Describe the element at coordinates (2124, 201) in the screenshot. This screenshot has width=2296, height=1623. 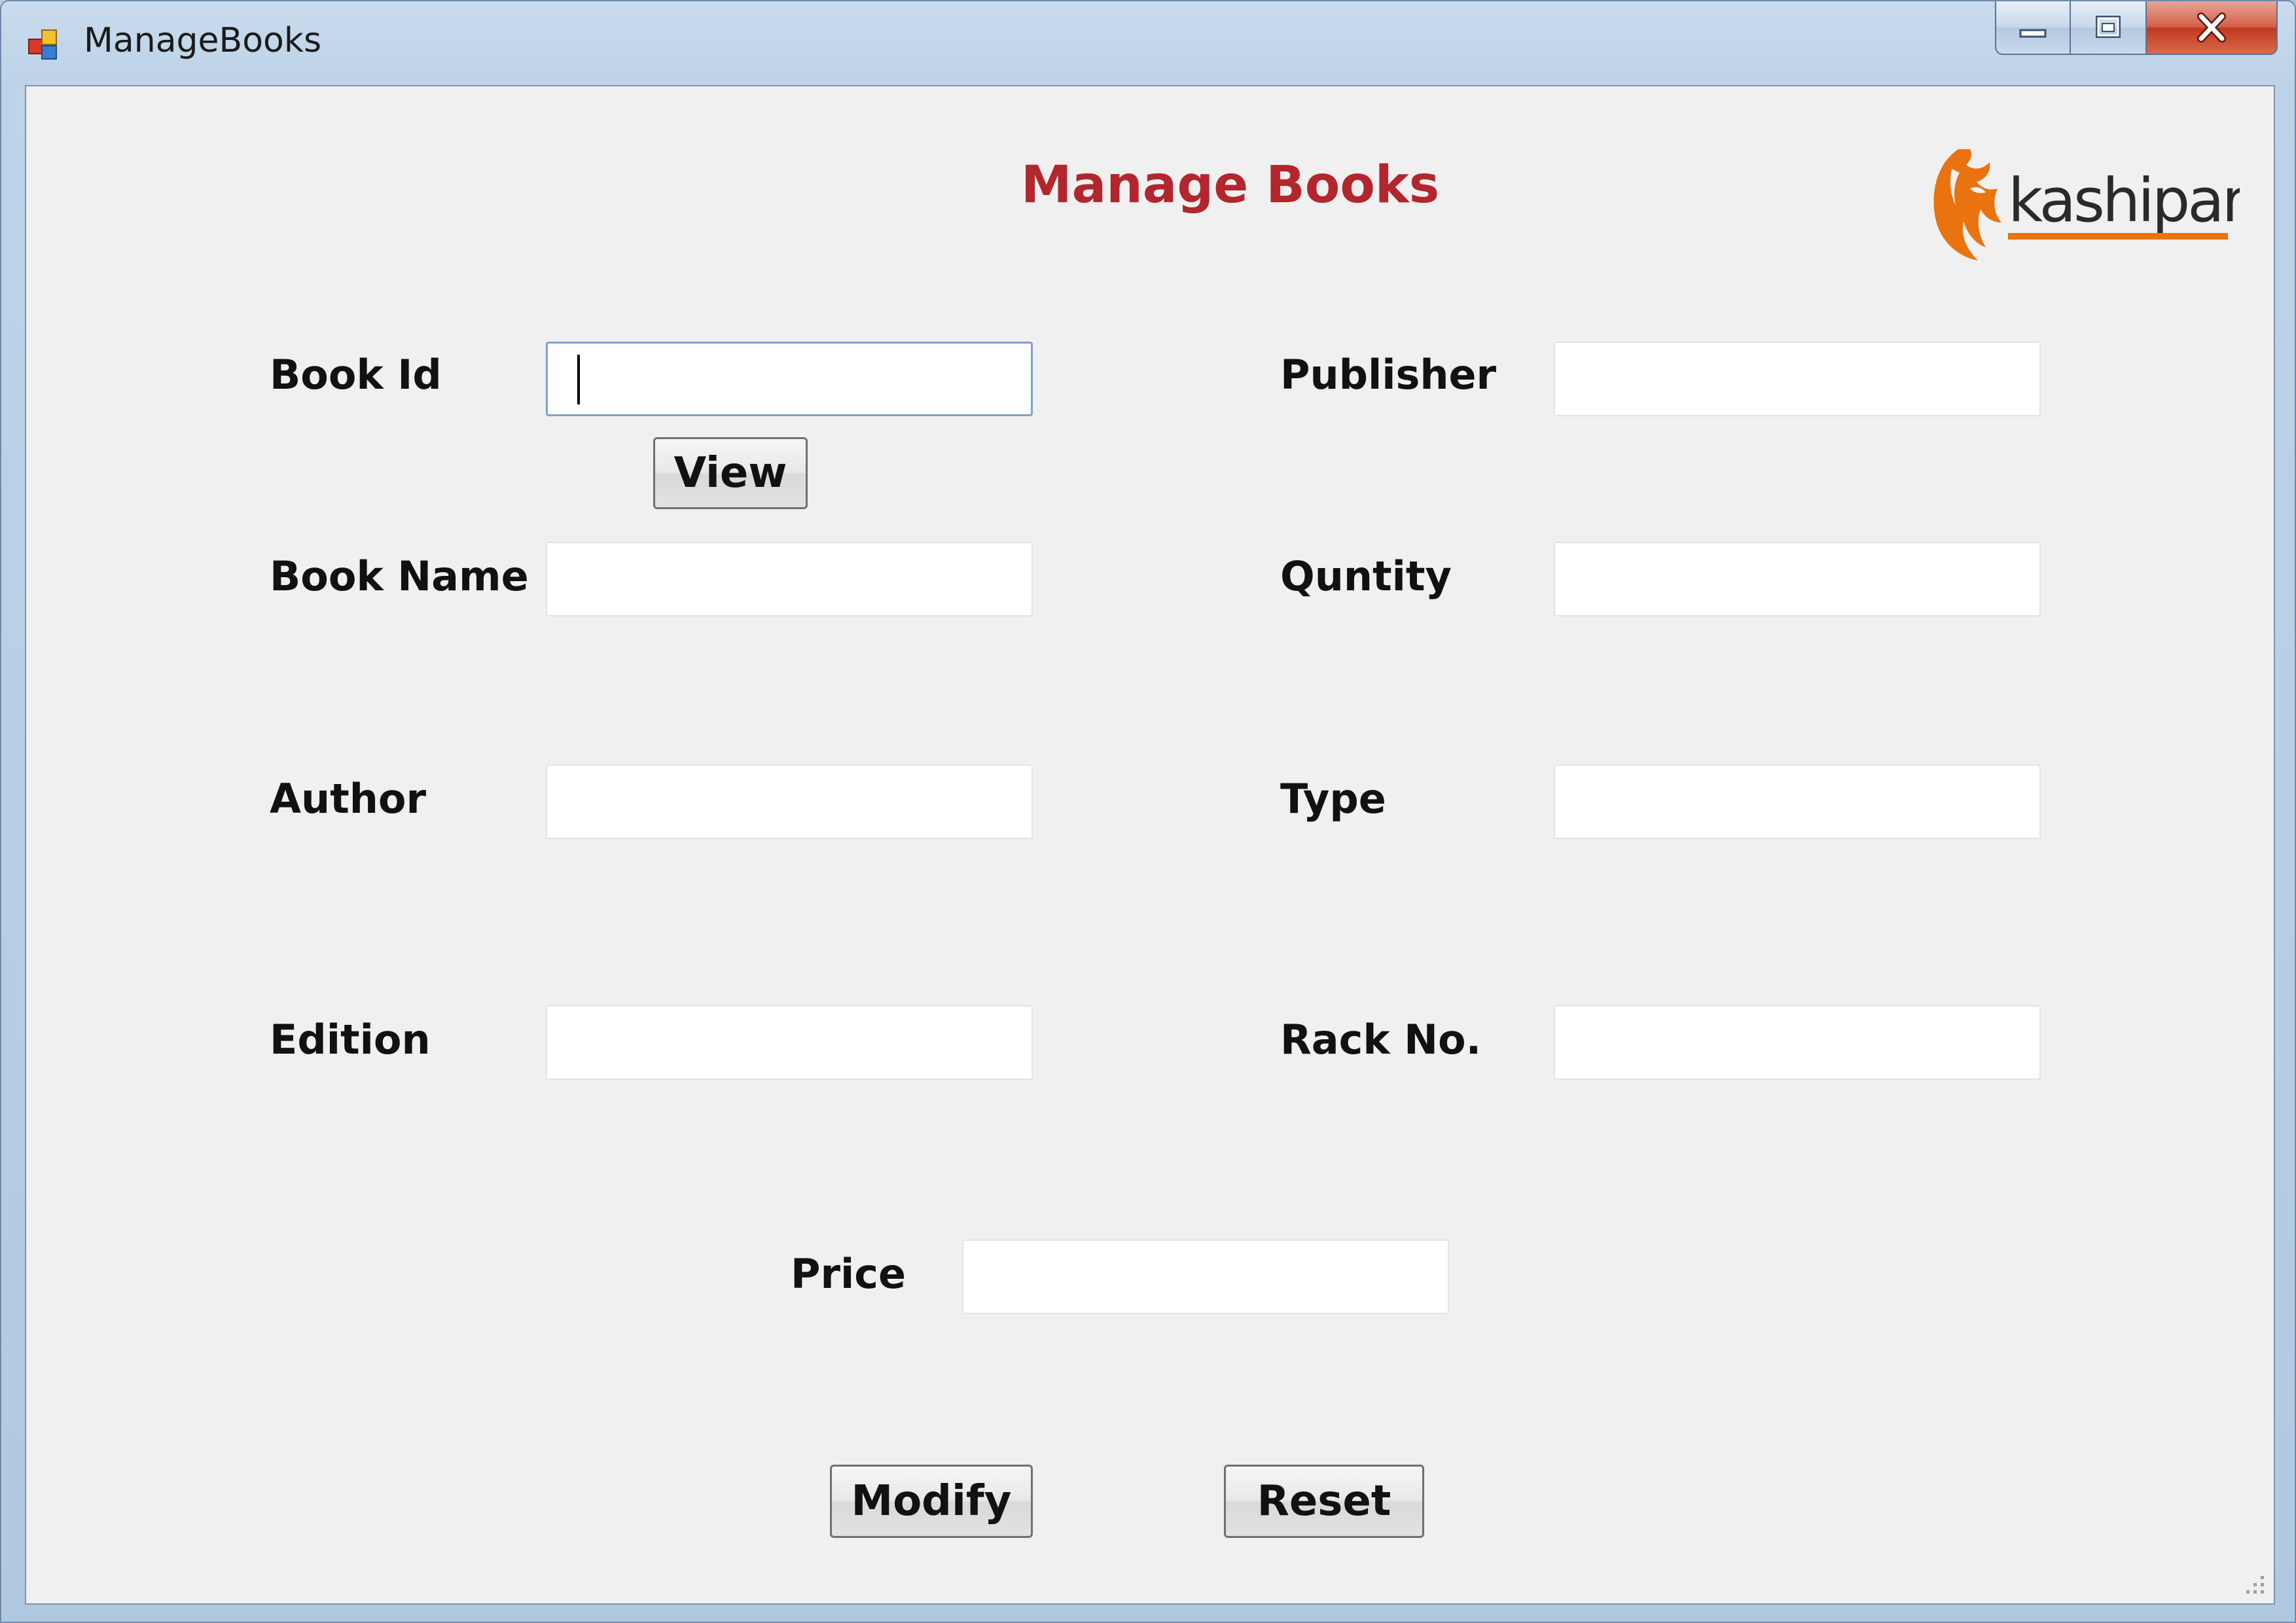
I see `logo-wordmark: kashipara` at that location.